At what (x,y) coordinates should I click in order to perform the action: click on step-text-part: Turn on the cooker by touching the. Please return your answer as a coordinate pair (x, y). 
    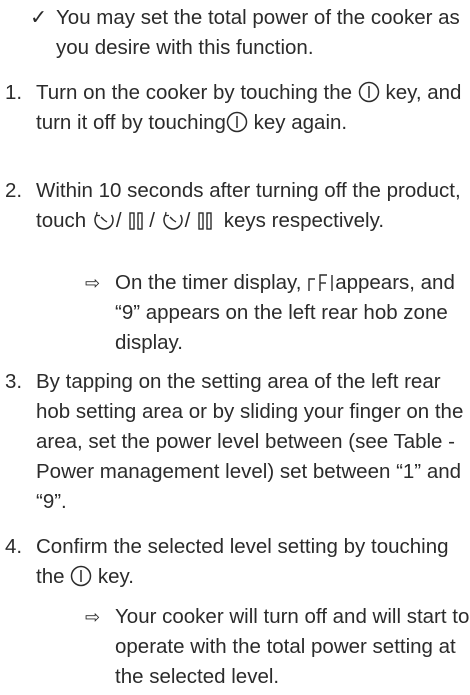
    Looking at the image, I should click on (194, 92).